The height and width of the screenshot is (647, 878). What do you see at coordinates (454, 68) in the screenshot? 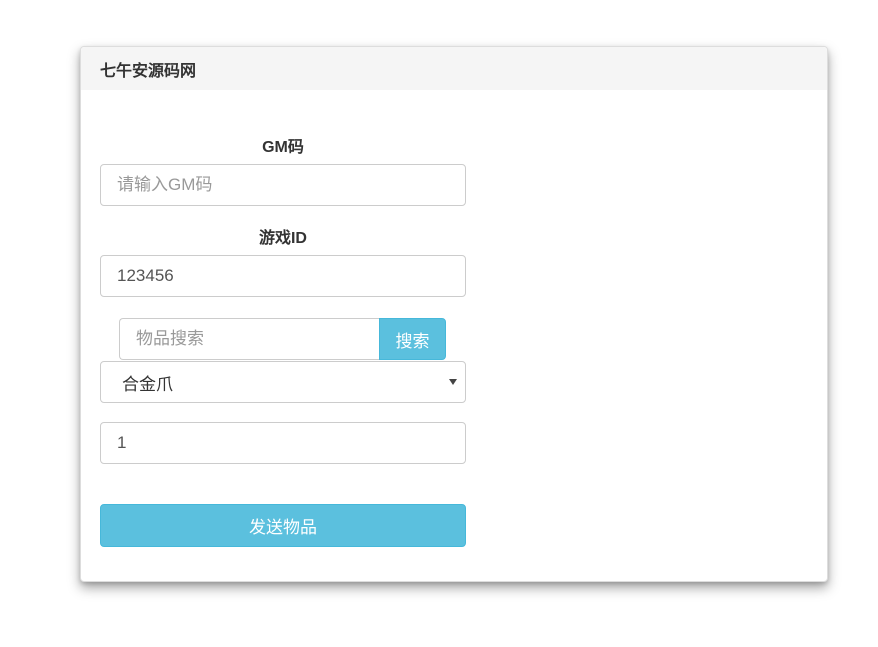
I see `panel-heading: 七午安源码网` at bounding box center [454, 68].